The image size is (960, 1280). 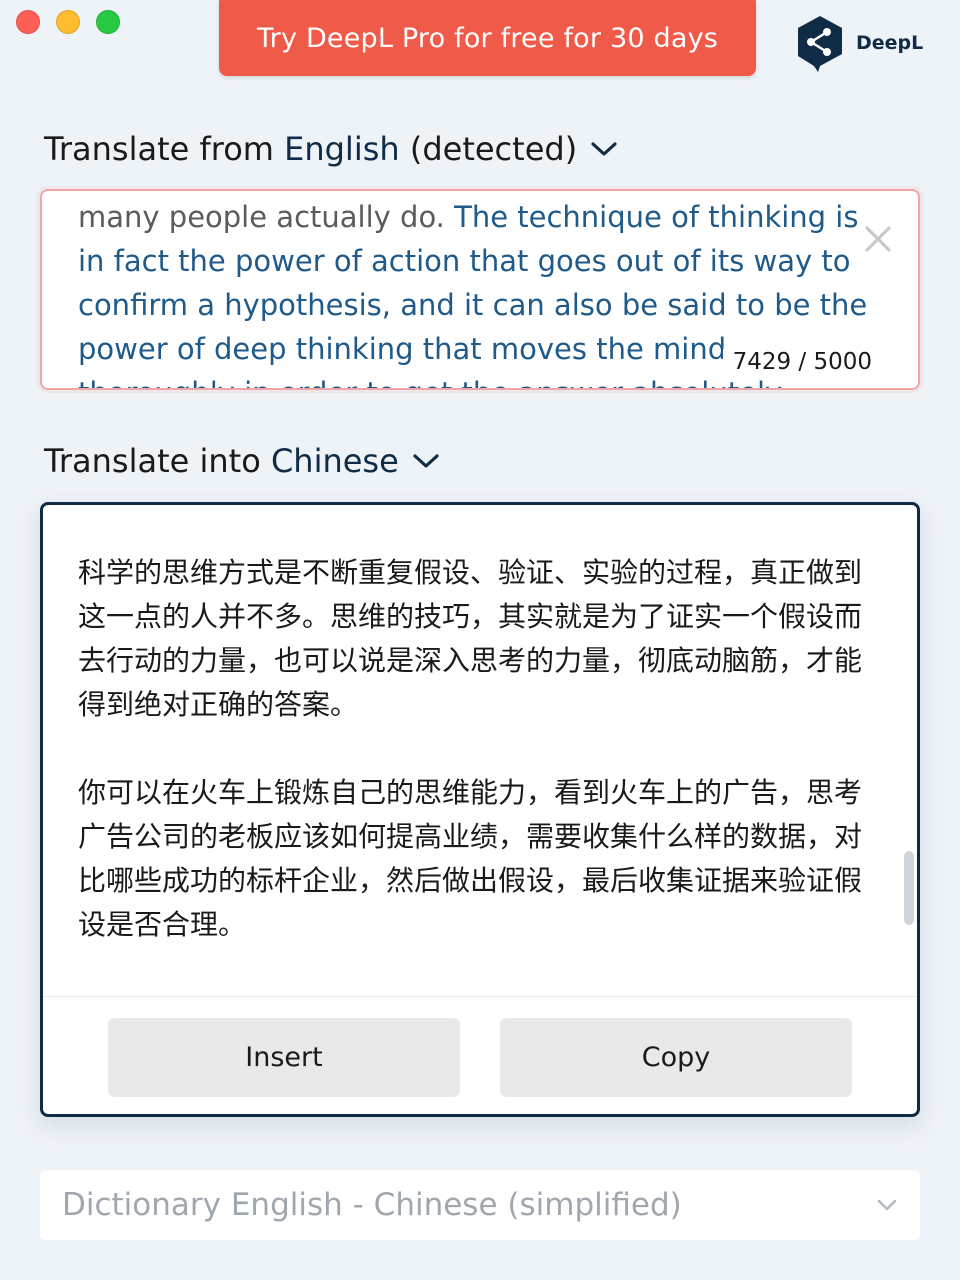 I want to click on try-pro-button: Try DeepL Pro for free for 30 days, so click(x=487, y=38).